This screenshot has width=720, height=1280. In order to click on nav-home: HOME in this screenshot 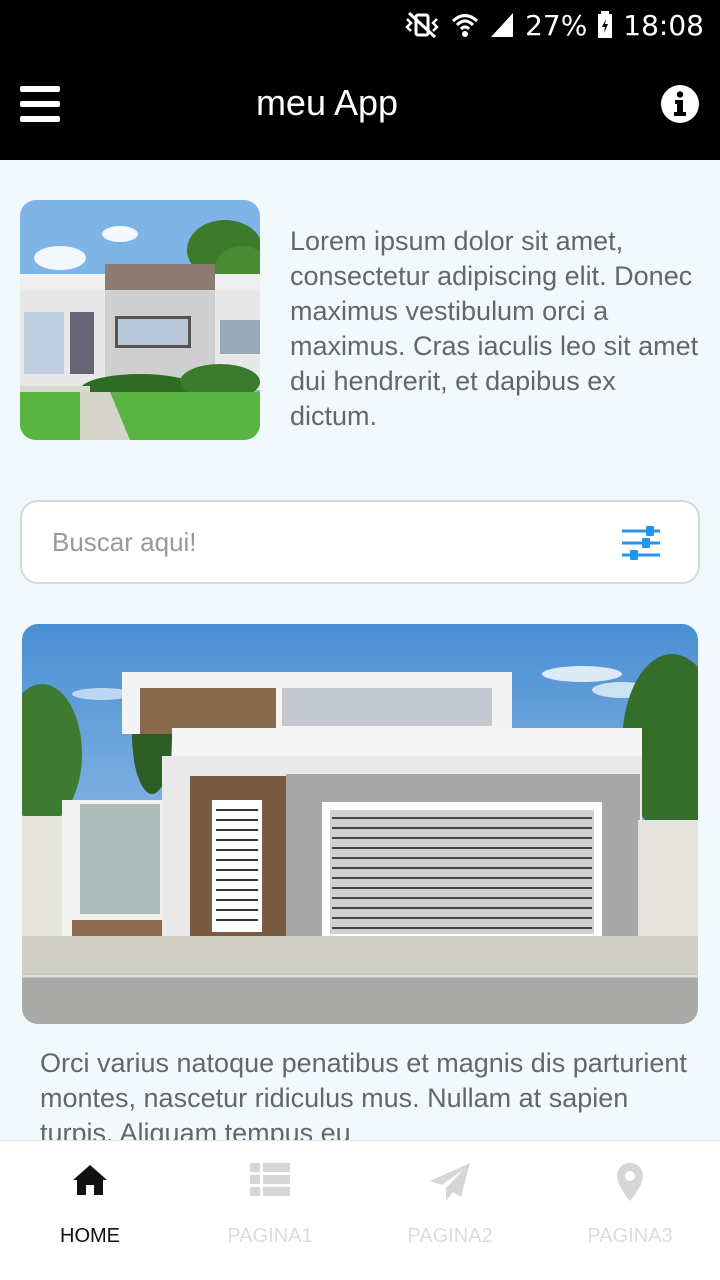, I will do `click(90, 1210)`.